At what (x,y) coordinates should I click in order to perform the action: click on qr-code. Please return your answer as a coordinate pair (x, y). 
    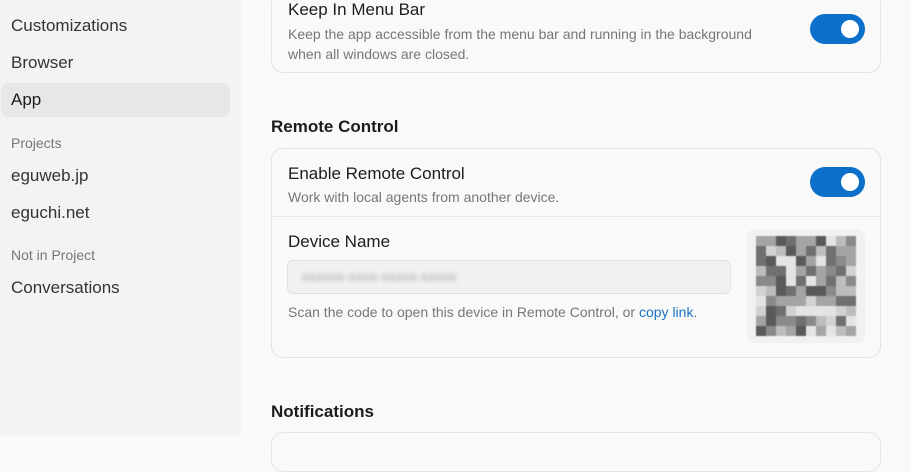
    Looking at the image, I should click on (806, 286).